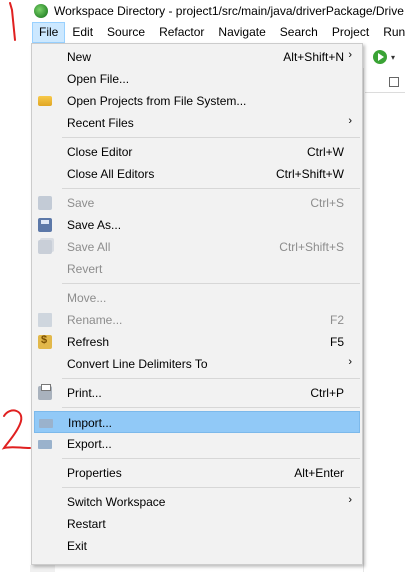 Image resolution: width=405 pixels, height=572 pixels. I want to click on rename-icon, so click(45, 320).